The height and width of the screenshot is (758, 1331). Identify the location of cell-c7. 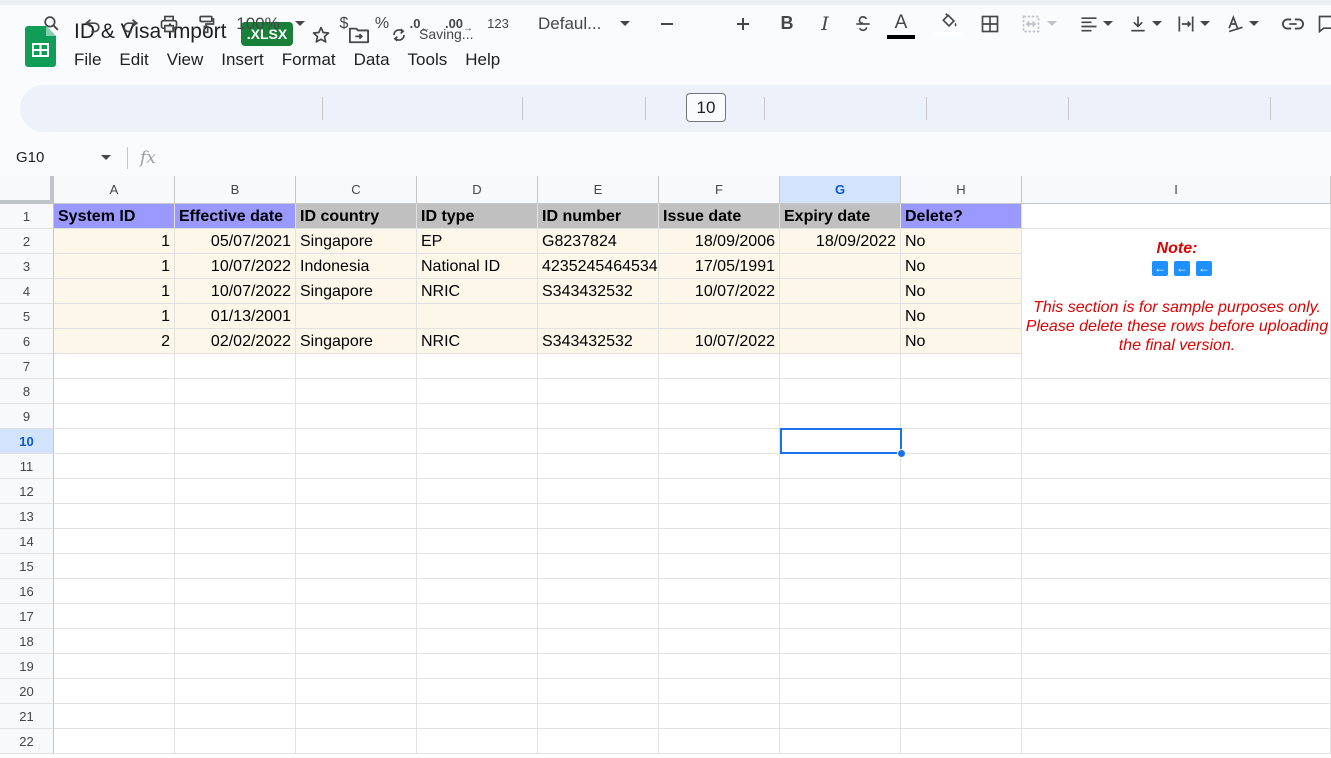
(356, 366).